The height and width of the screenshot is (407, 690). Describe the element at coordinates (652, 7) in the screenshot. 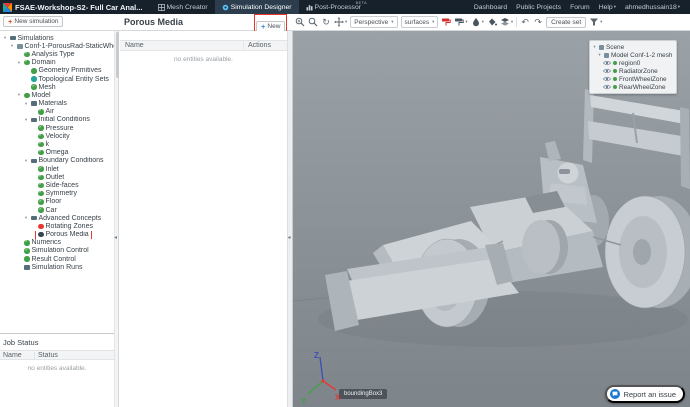

I see `nav-ahmedhussain18: ahmedhussain18 ▾` at that location.